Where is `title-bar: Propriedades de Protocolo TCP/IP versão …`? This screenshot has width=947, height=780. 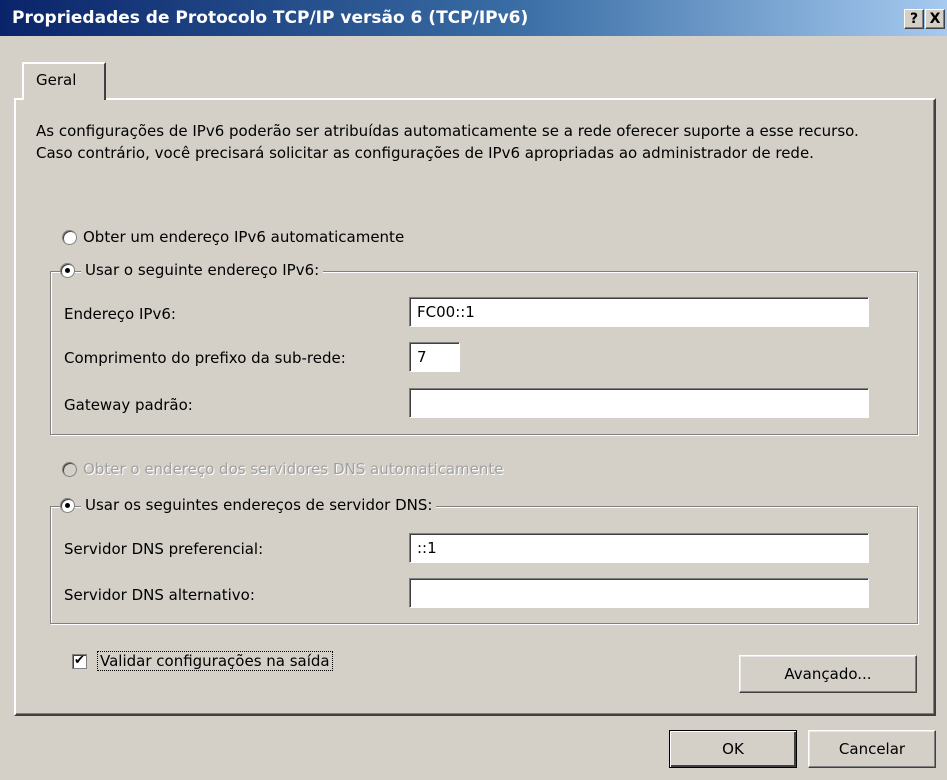 title-bar: Propriedades de Protocolo TCP/IP versão … is located at coordinates (473, 20).